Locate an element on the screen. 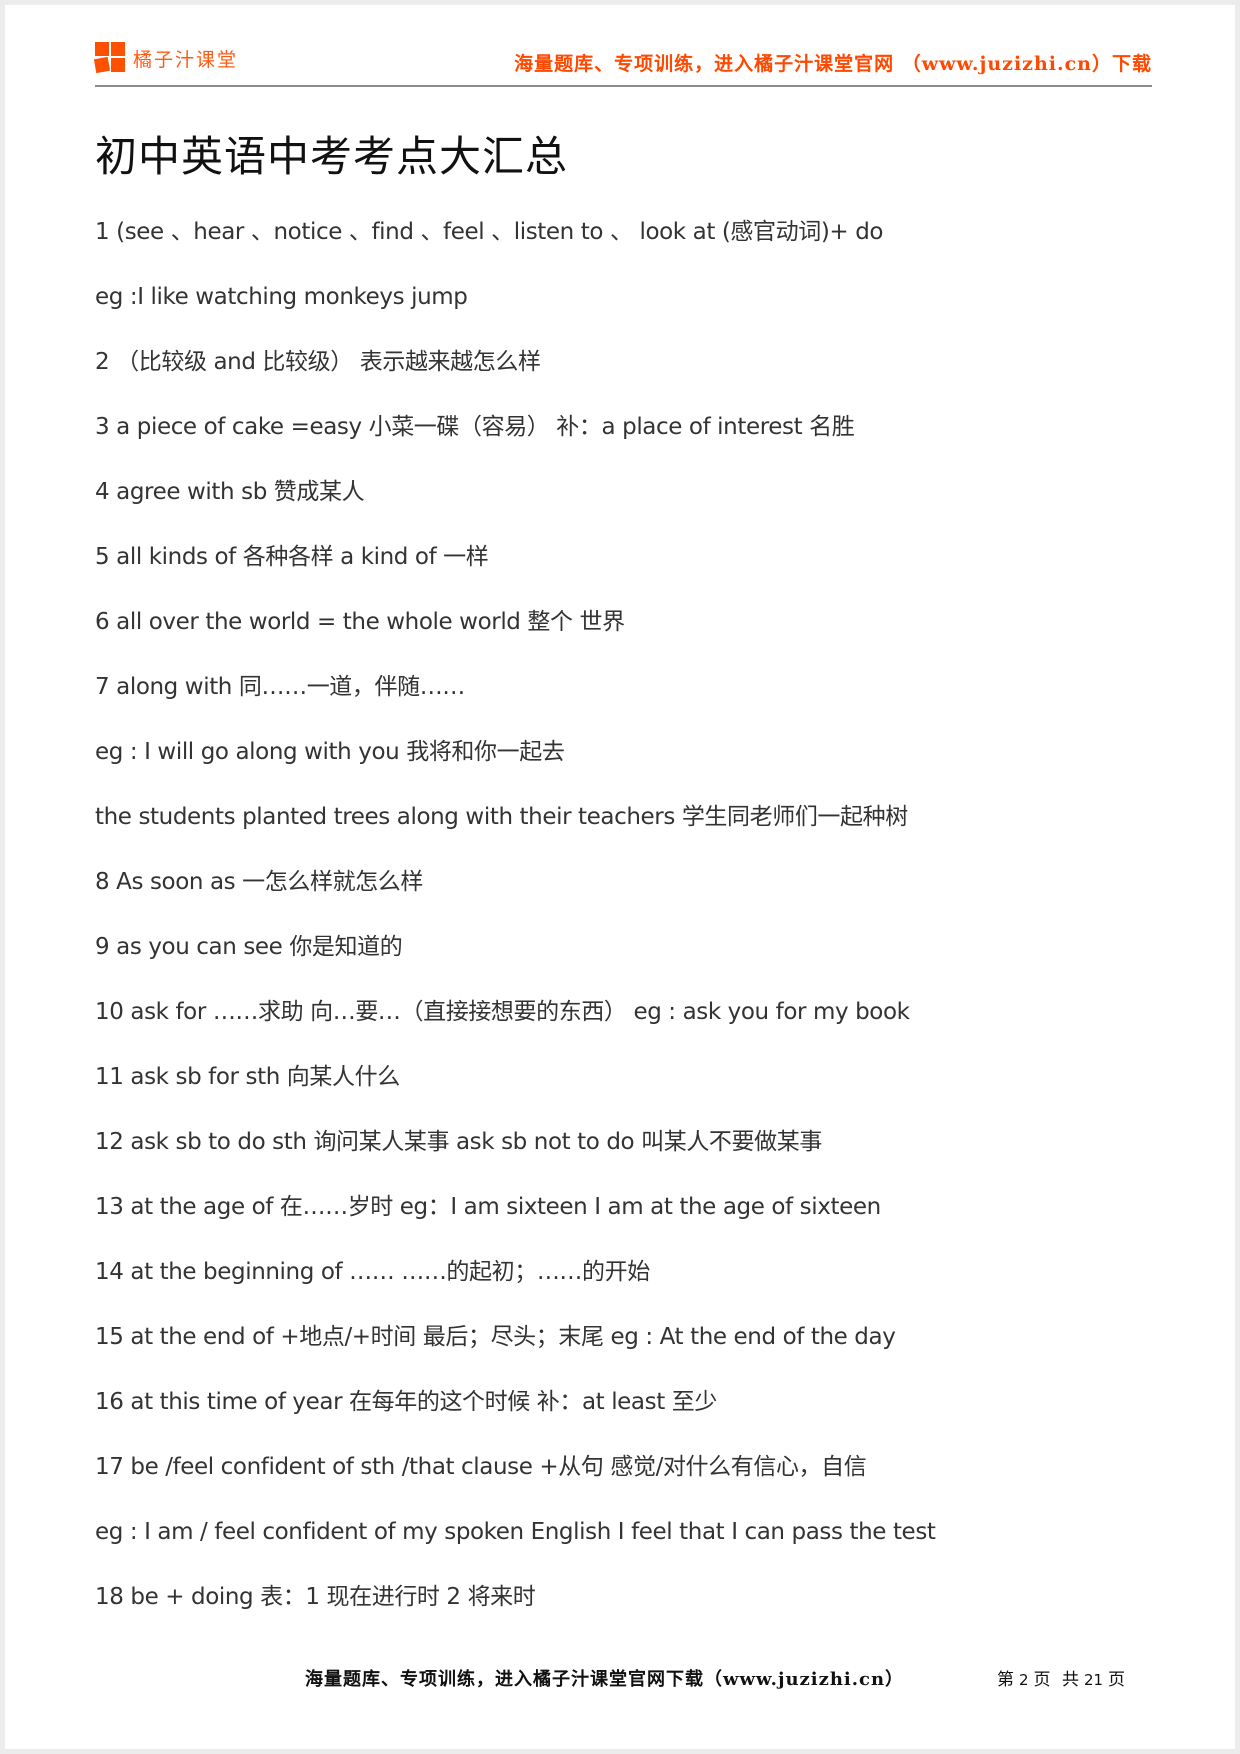  brand-name: 橘子汁课堂 is located at coordinates (186, 59).